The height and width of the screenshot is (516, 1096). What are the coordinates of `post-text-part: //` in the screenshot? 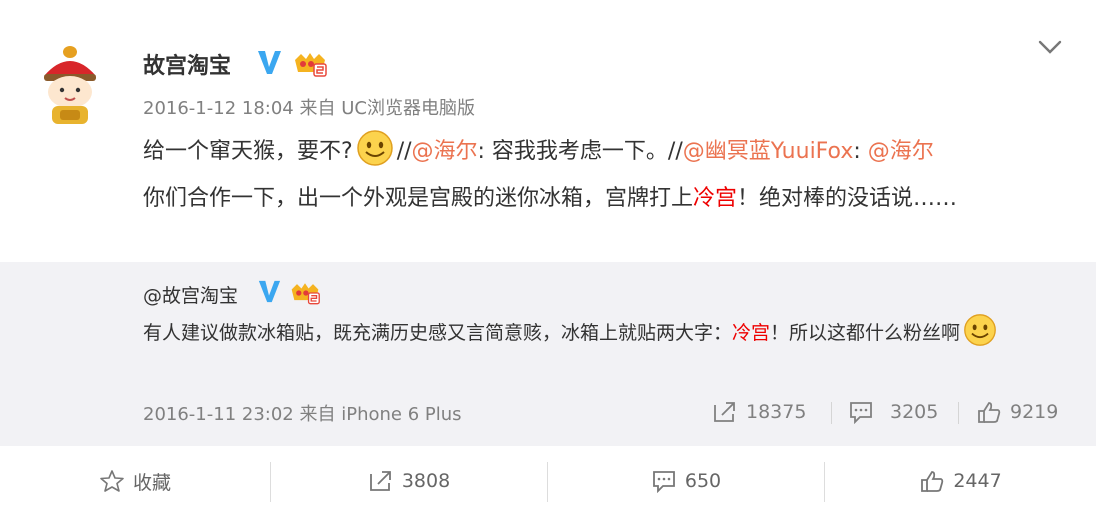 It's located at (404, 151).